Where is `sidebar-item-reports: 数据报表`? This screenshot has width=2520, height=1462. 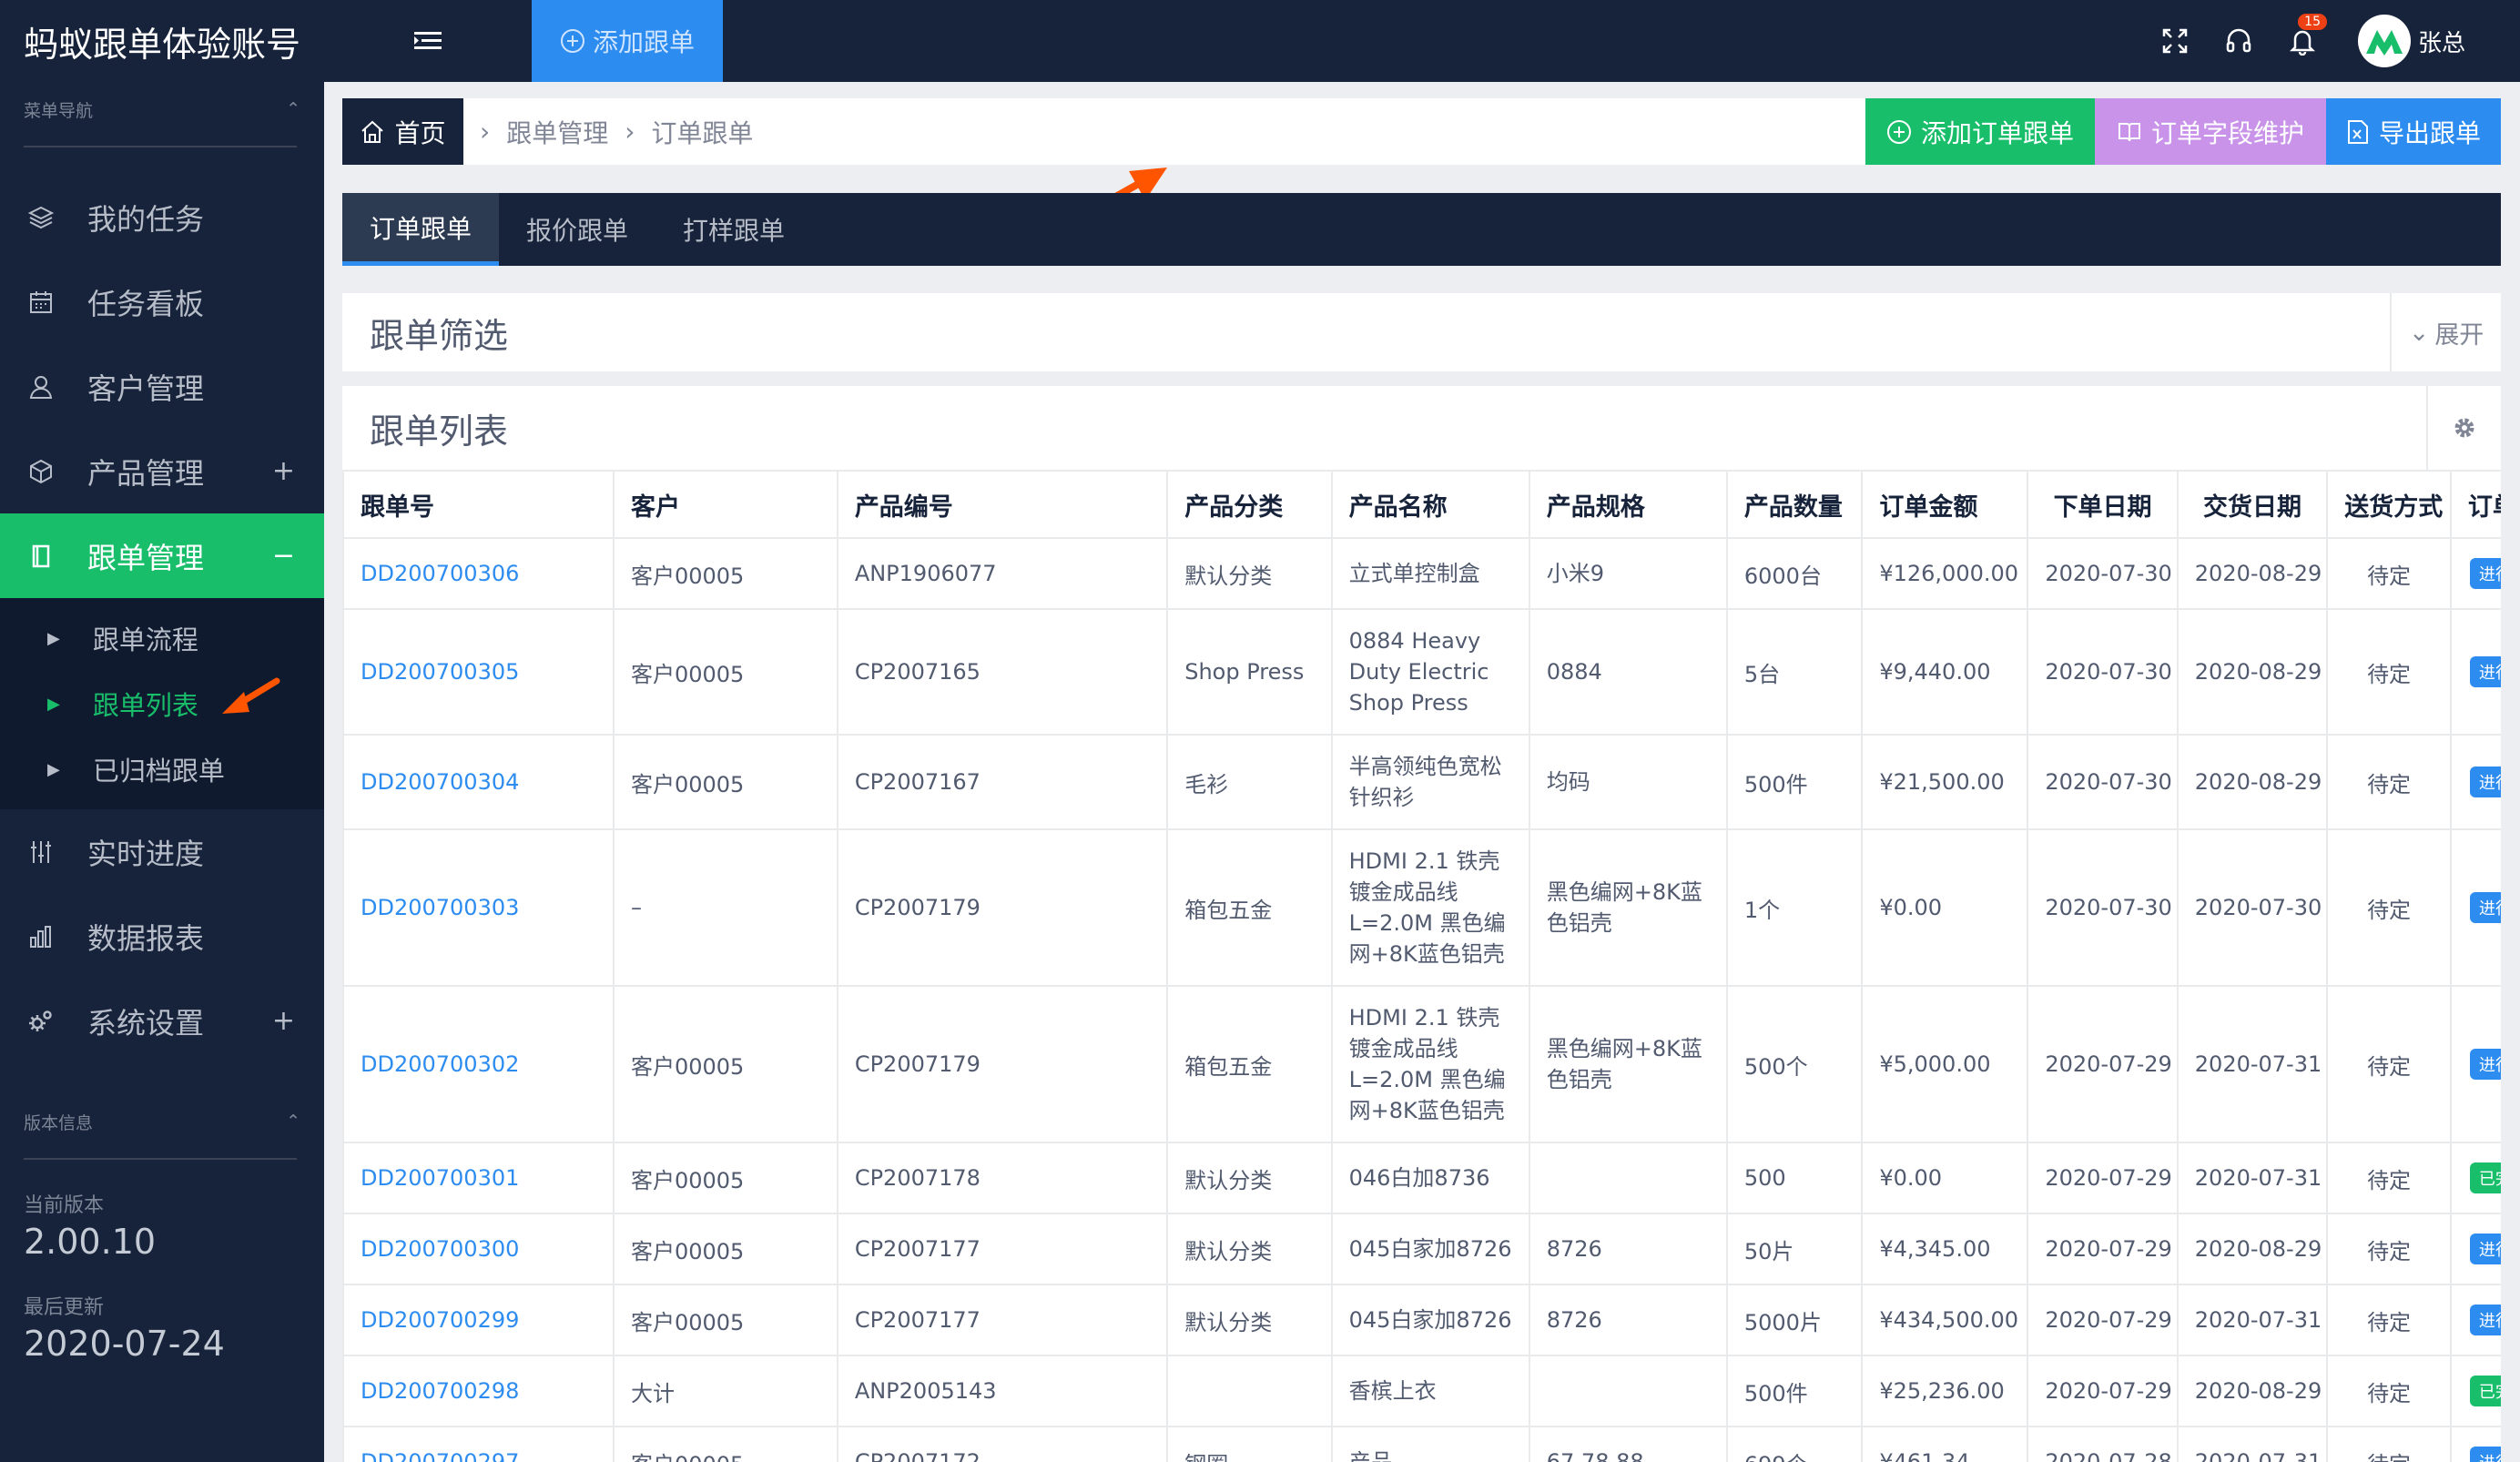 sidebar-item-reports: 数据报表 is located at coordinates (162, 937).